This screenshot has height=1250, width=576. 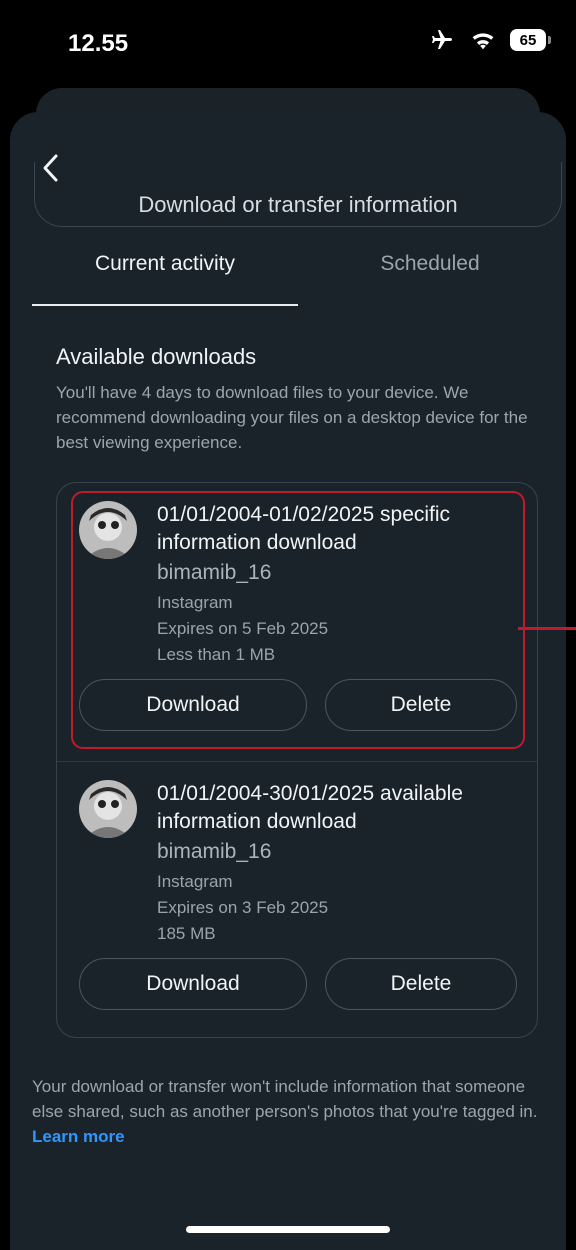 I want to click on download-expiry: Expires on 3 Feb 2025, so click(x=243, y=907).